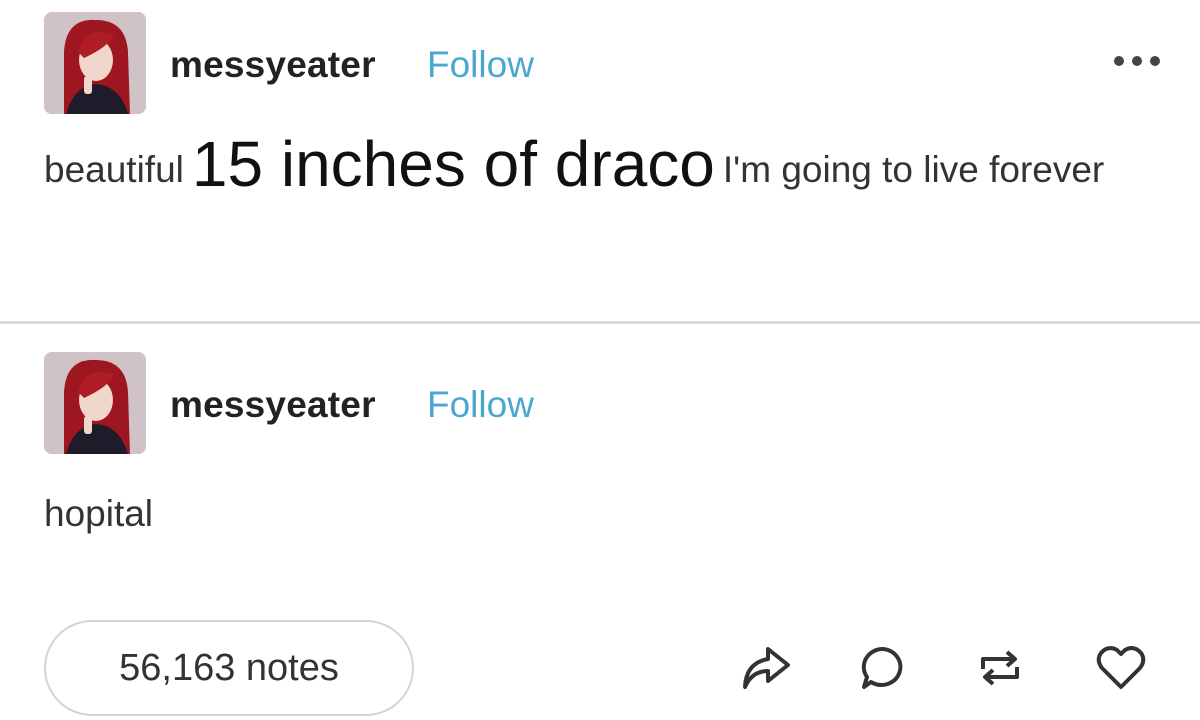  Describe the element at coordinates (1121, 668) in the screenshot. I see `like-icon` at that location.